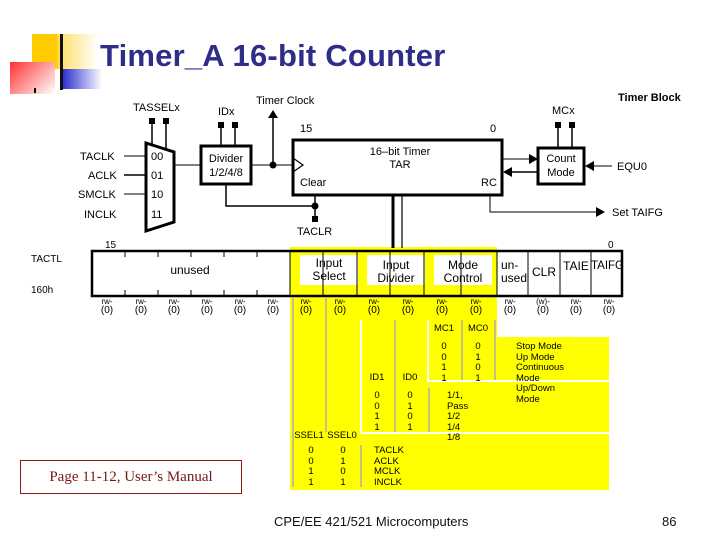 Image resolution: width=720 pixels, height=540 pixels. What do you see at coordinates (343, 482) in the screenshot?
I see `source-ssel0-value: 1` at bounding box center [343, 482].